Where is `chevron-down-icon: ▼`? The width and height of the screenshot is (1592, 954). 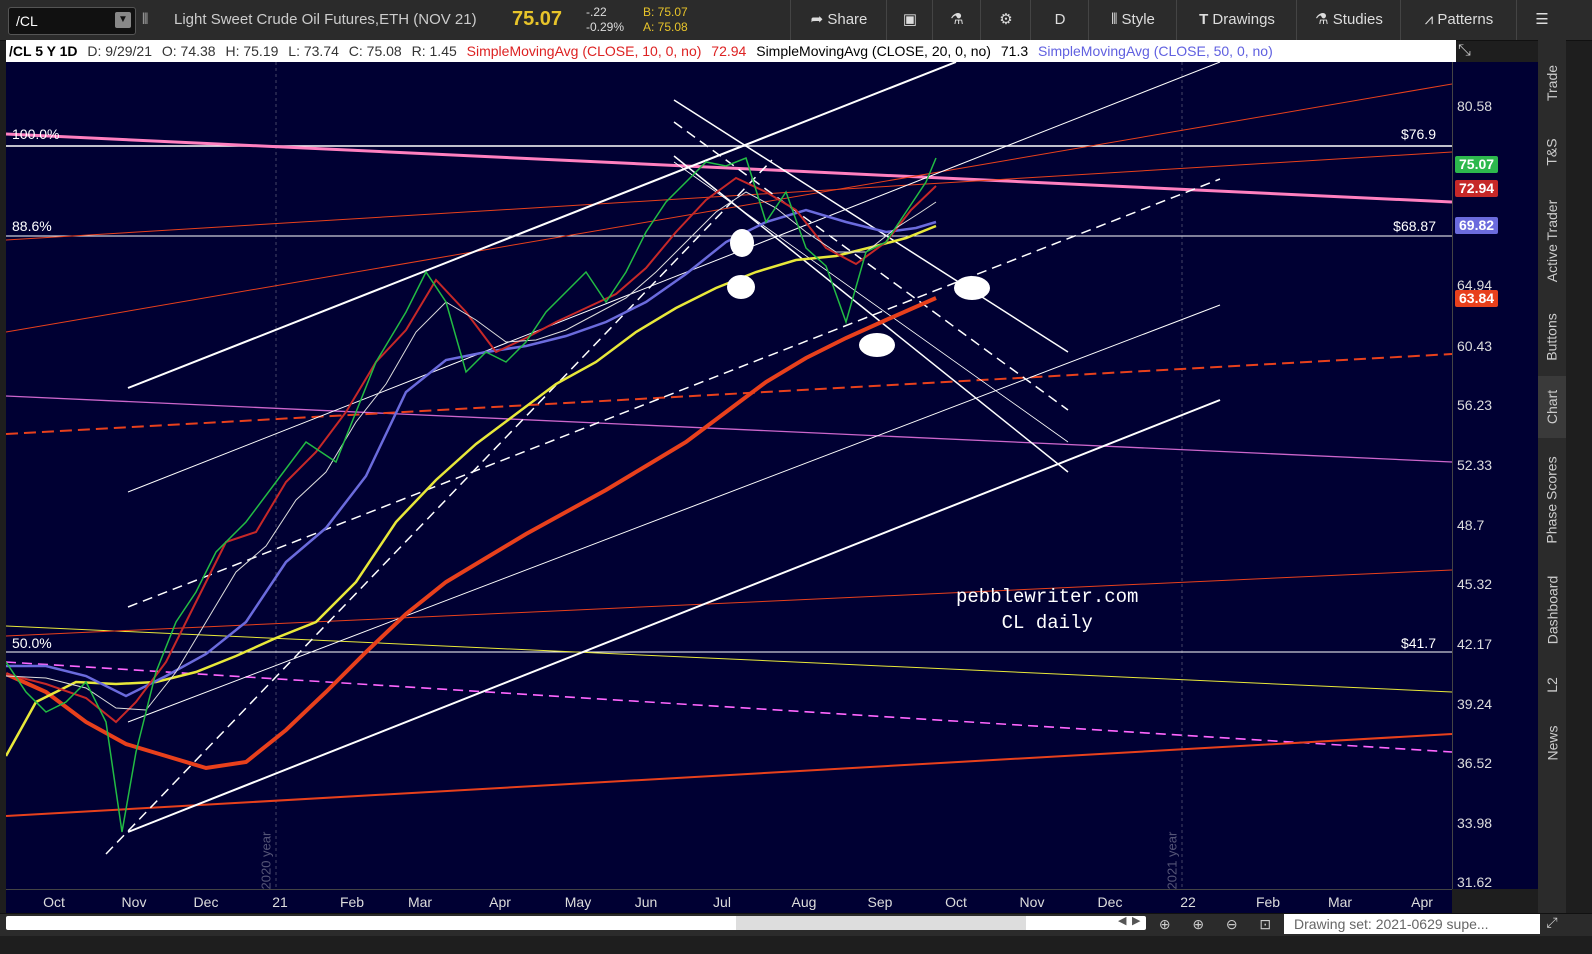
chevron-down-icon: ▼ is located at coordinates (123, 20).